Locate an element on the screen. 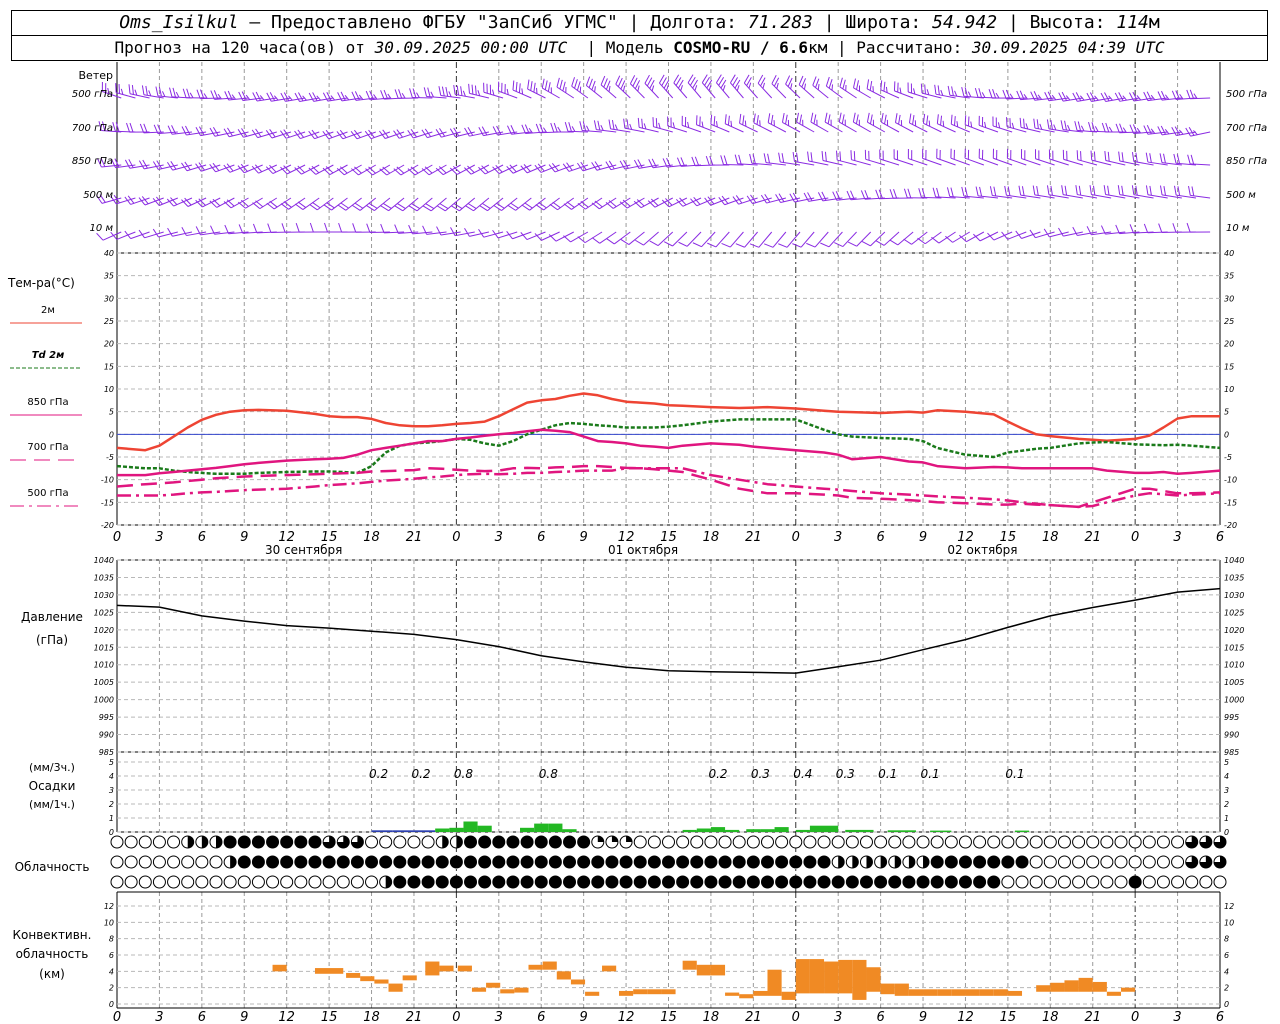 This screenshot has width=1280, height=1024. cloud-circle-sector is located at coordinates (445, 842).